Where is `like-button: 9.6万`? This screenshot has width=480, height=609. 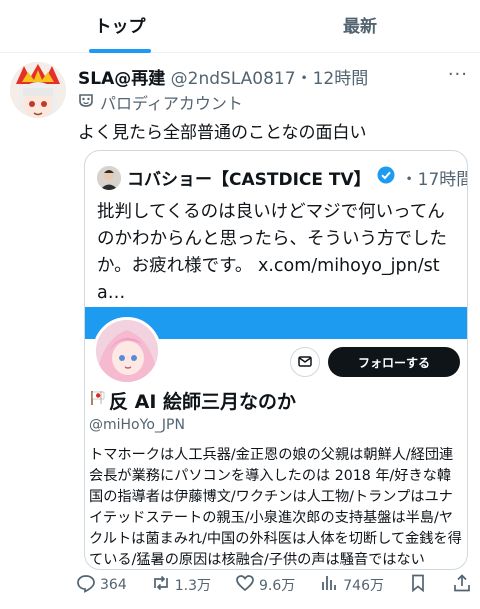
like-button: 9.6万 is located at coordinates (265, 585).